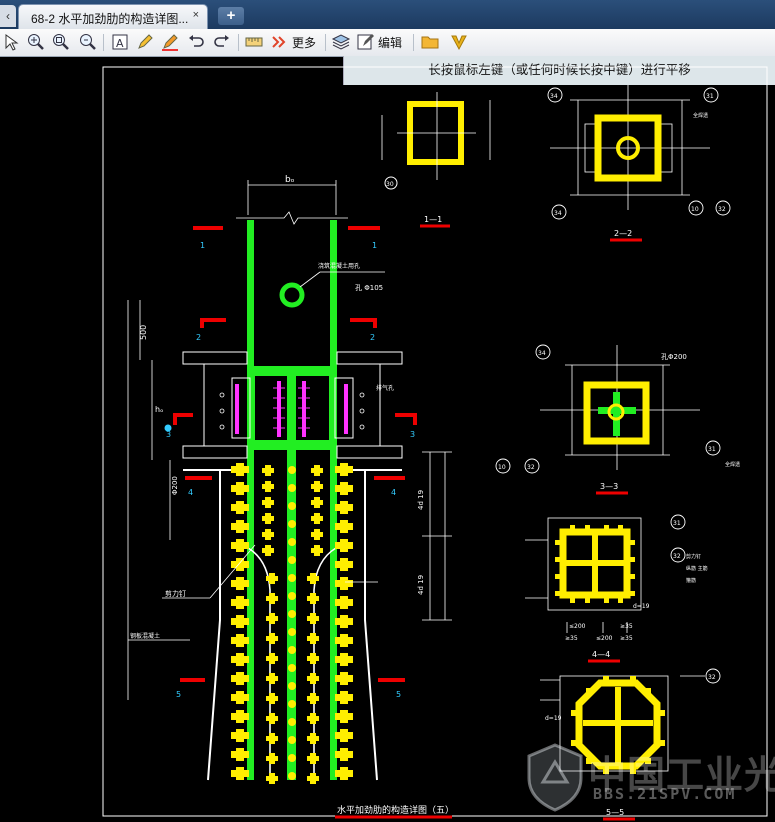 The width and height of the screenshot is (775, 822). I want to click on section-5-5-label: 5—5, so click(615, 812).